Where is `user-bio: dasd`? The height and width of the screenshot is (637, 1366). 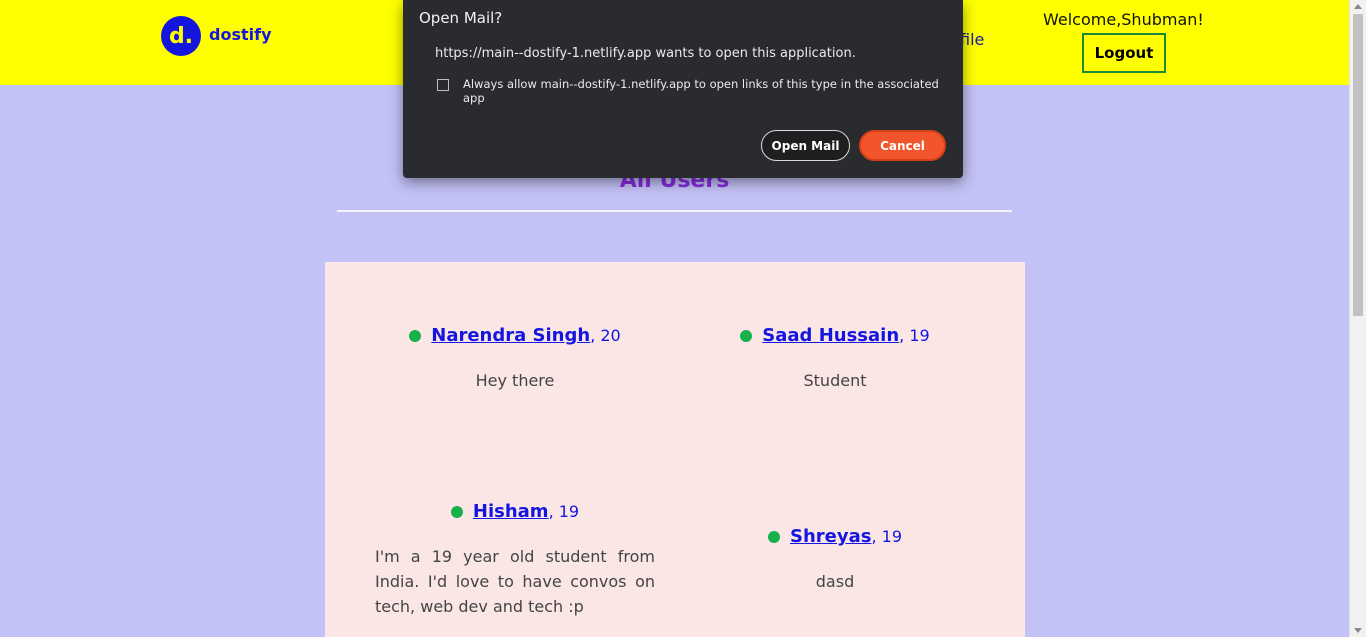
user-bio: dasd is located at coordinates (835, 581).